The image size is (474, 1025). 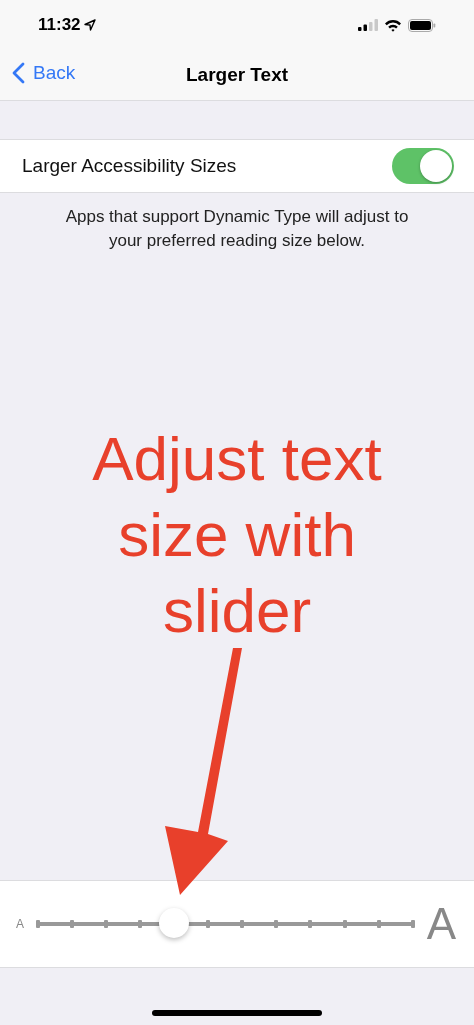 What do you see at coordinates (89, 25) in the screenshot?
I see `location-arrow-icon` at bounding box center [89, 25].